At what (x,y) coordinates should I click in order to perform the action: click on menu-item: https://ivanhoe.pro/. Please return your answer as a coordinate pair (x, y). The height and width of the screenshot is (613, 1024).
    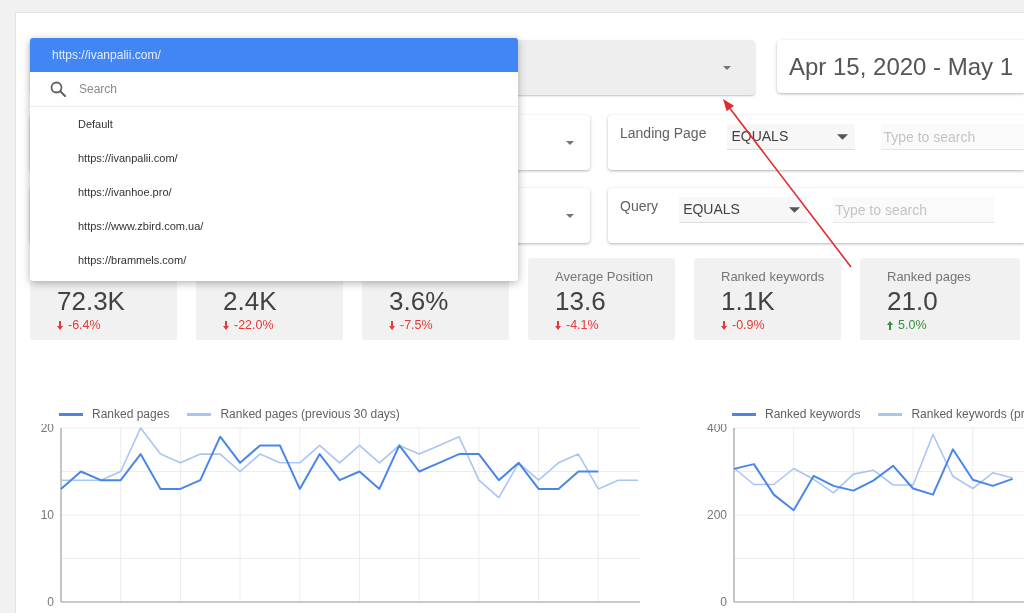
    Looking at the image, I should click on (274, 192).